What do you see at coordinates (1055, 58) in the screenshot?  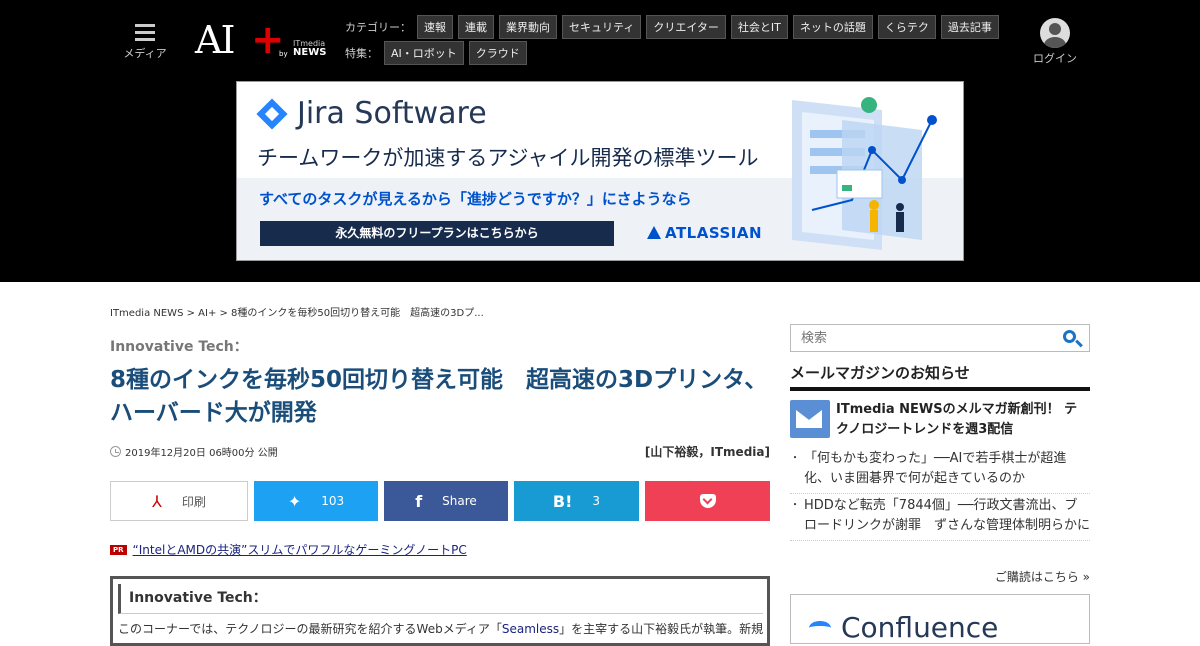 I see `login-label: ログイン` at bounding box center [1055, 58].